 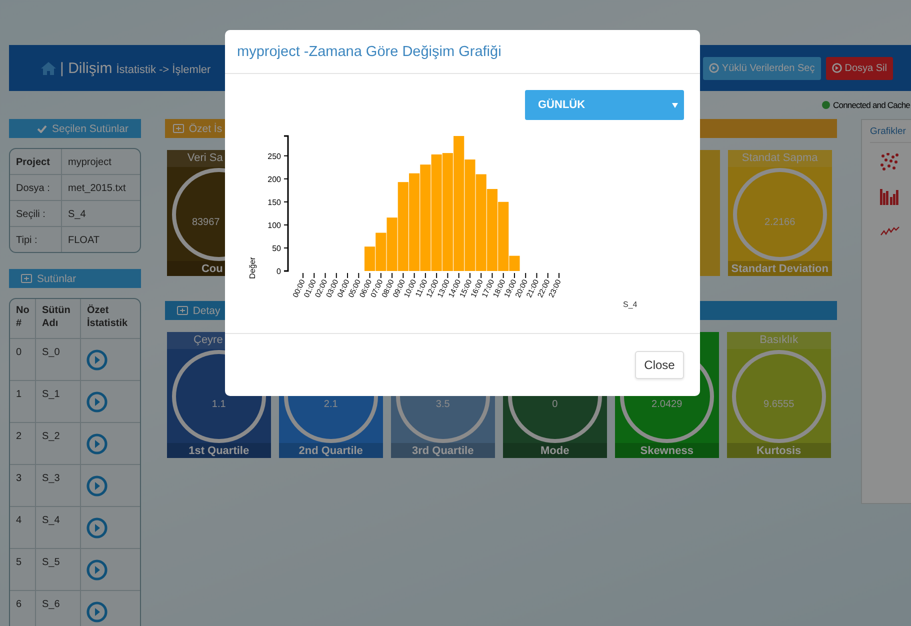 I want to click on section-title: Seçilen Sutünlar, so click(x=90, y=128).